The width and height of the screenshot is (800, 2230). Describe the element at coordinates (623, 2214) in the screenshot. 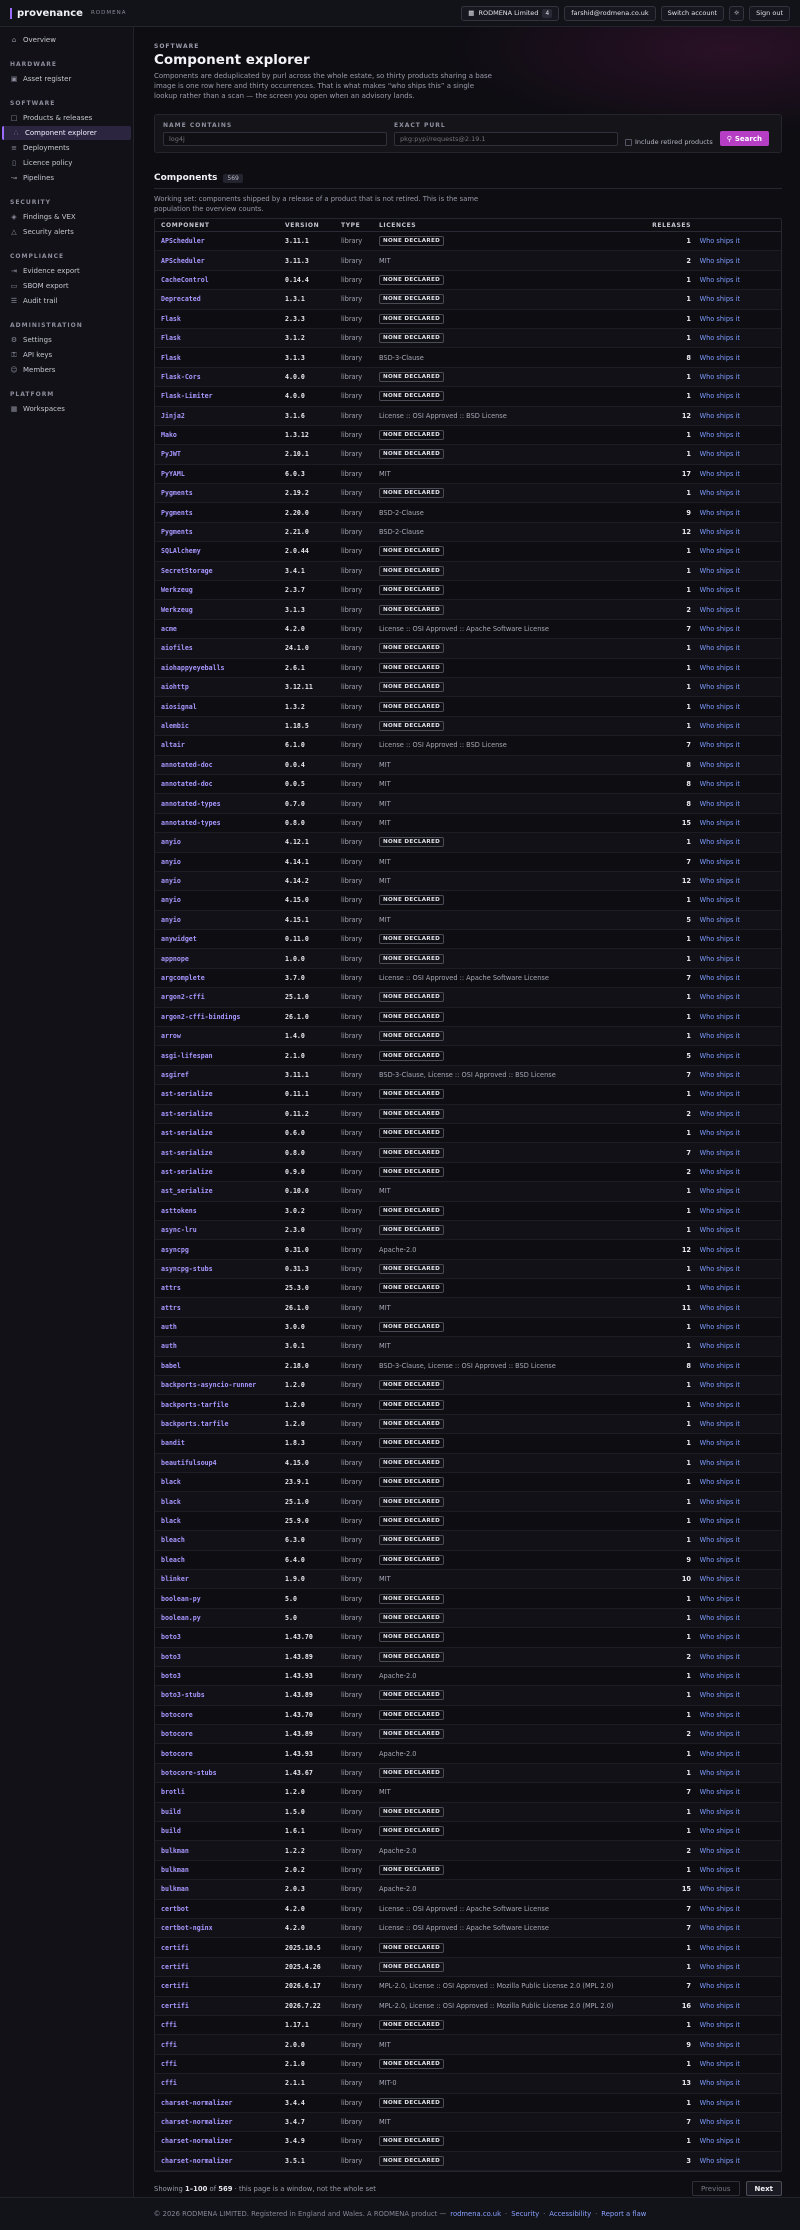

I see `footer-link-report-flaw: Report a flaw` at that location.